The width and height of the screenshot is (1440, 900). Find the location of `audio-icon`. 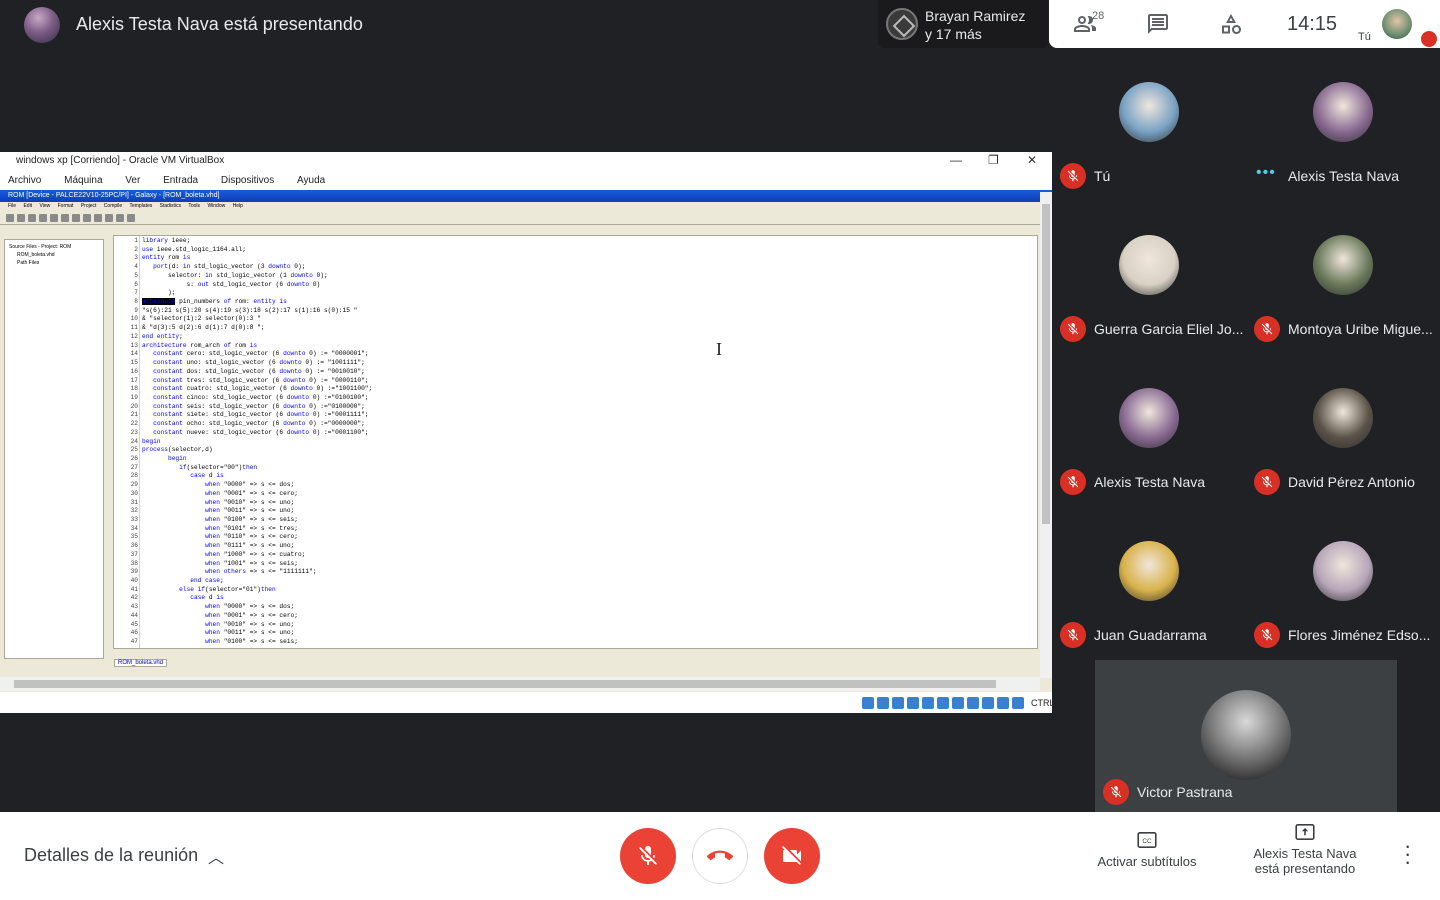

audio-icon is located at coordinates (898, 703).